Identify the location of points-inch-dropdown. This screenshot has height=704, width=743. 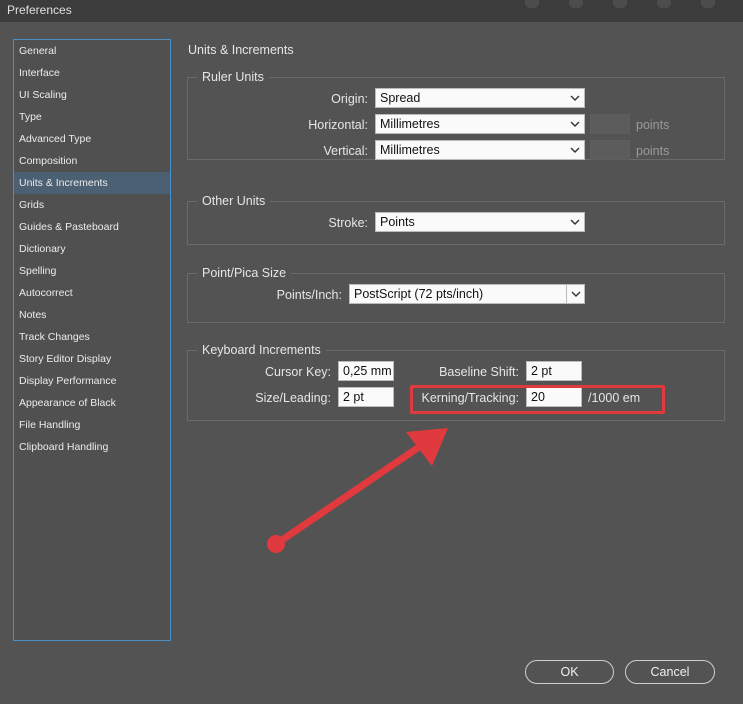
(575, 294).